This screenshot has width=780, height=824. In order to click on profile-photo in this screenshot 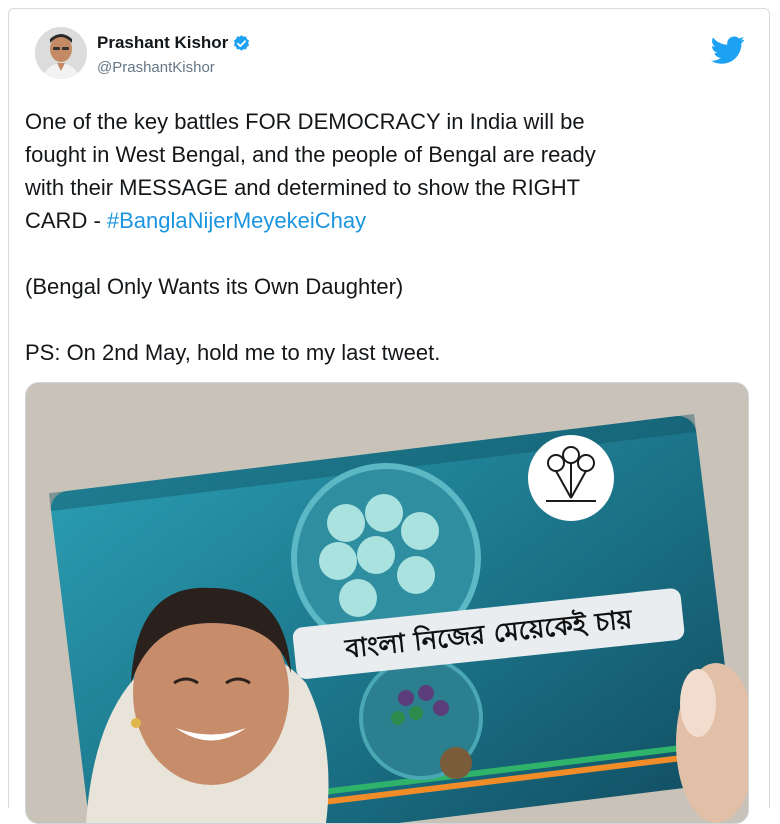, I will do `click(61, 53)`.